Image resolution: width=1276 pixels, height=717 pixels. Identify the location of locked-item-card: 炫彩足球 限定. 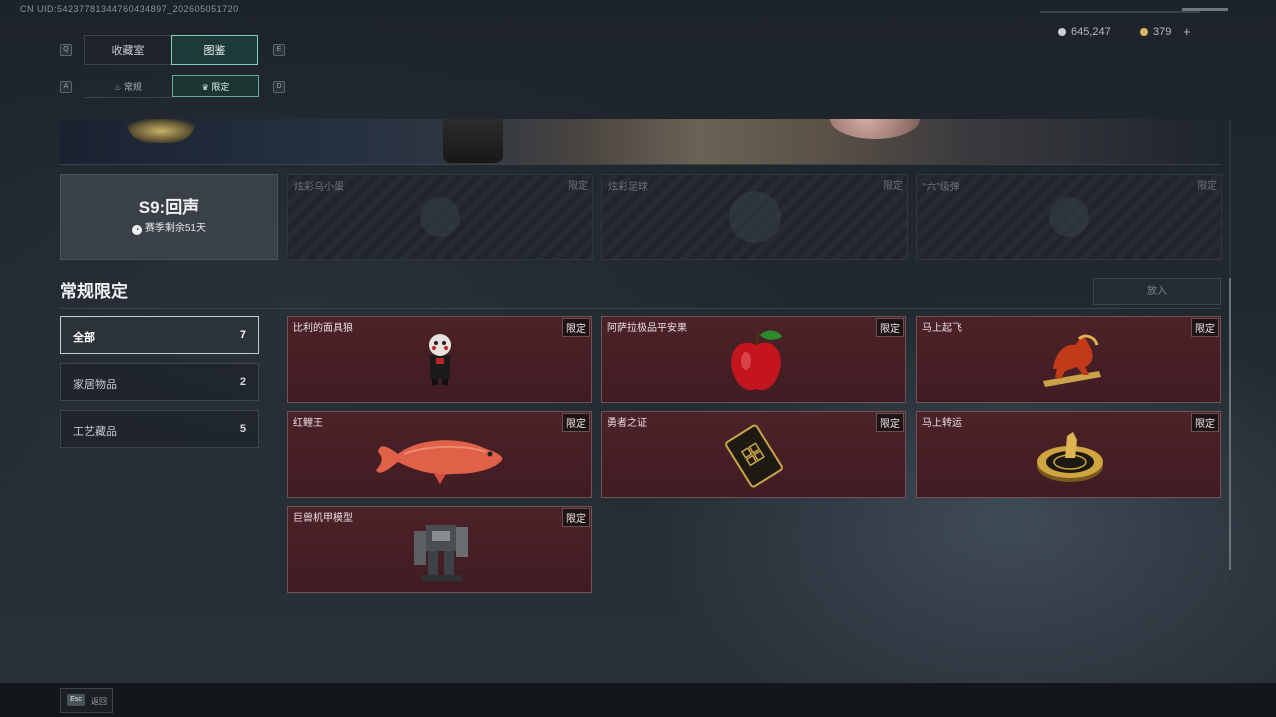
(754, 217).